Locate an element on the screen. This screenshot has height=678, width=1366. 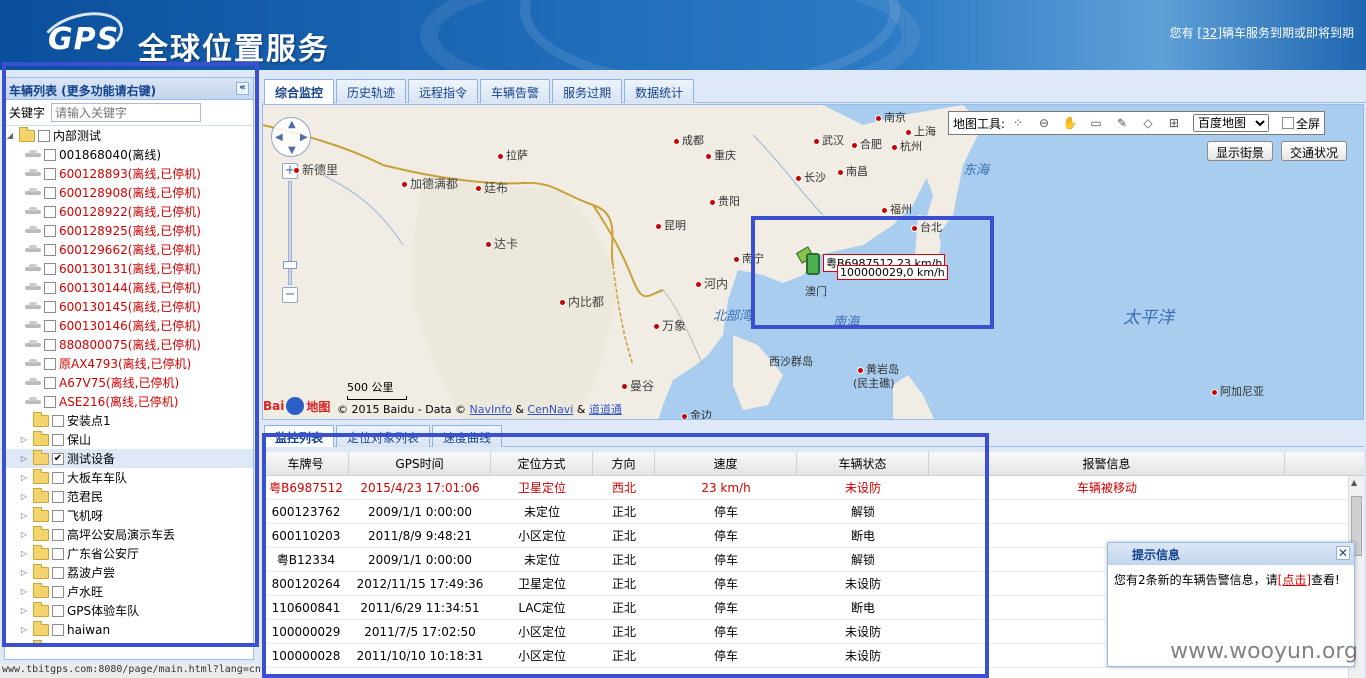
pan-right-icon: ▶ is located at coordinates (304, 137).